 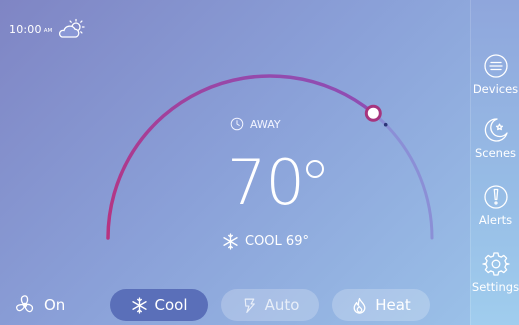 What do you see at coordinates (277, 241) in the screenshot?
I see `mode-setpoint-text: COOL 69°` at bounding box center [277, 241].